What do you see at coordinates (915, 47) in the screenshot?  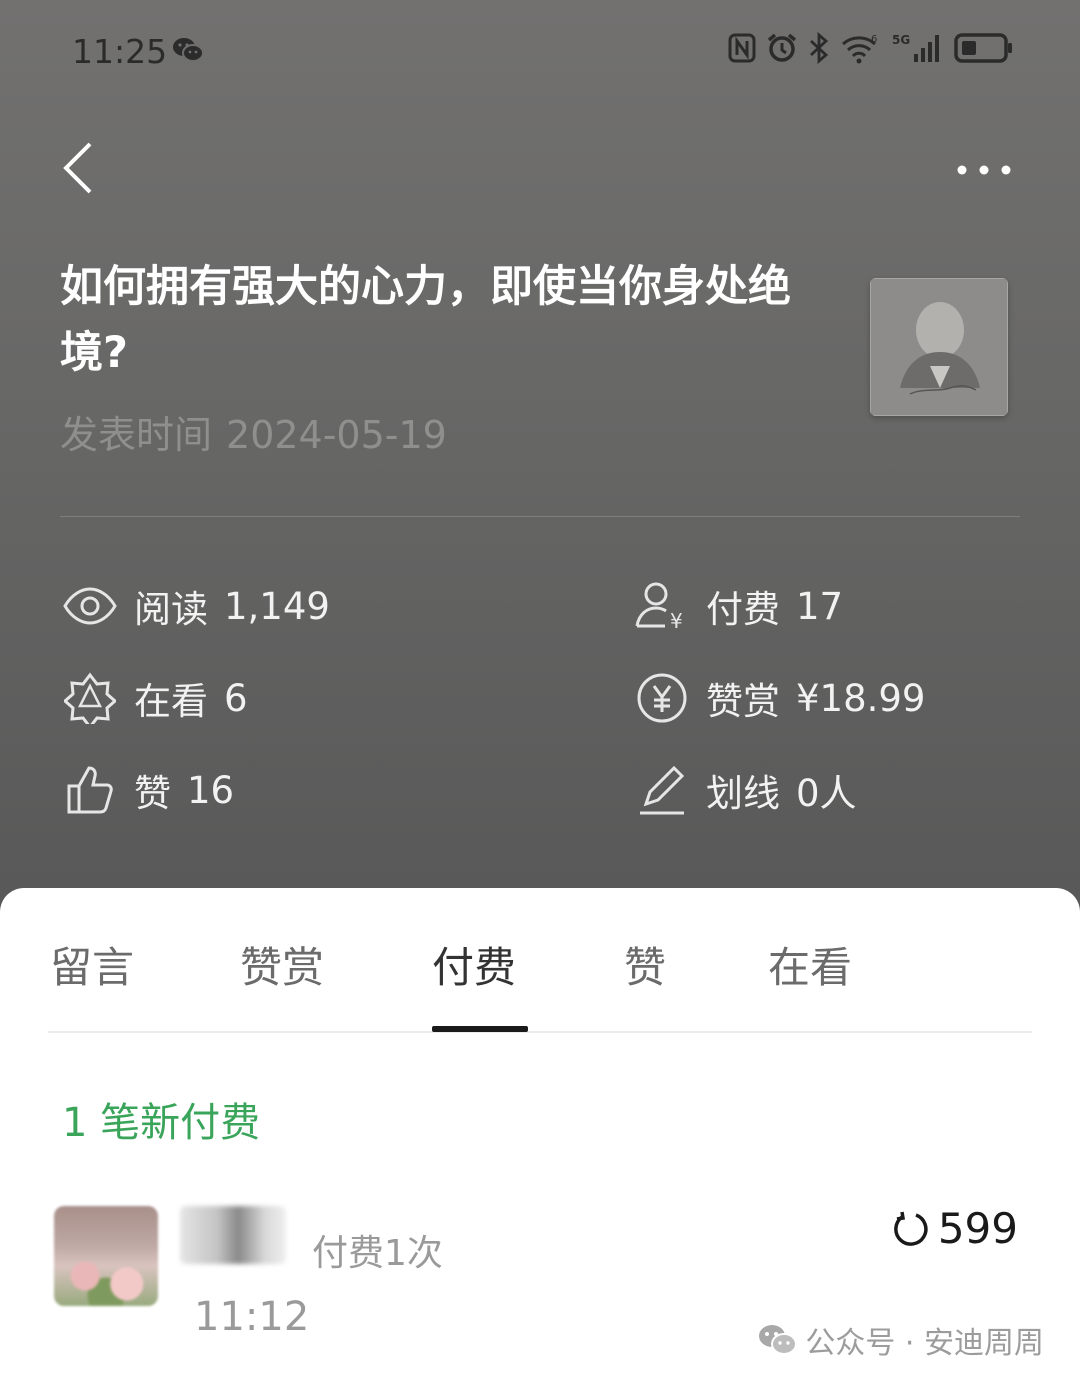 I see `5g-signal-icon: 5G` at bounding box center [915, 47].